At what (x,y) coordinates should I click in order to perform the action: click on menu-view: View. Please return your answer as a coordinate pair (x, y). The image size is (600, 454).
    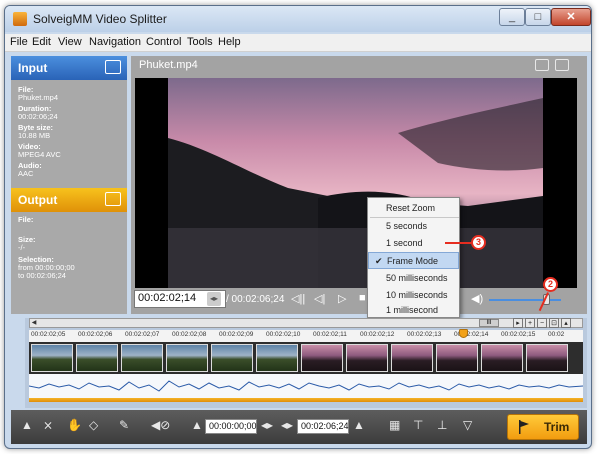
    Looking at the image, I should click on (70, 42).